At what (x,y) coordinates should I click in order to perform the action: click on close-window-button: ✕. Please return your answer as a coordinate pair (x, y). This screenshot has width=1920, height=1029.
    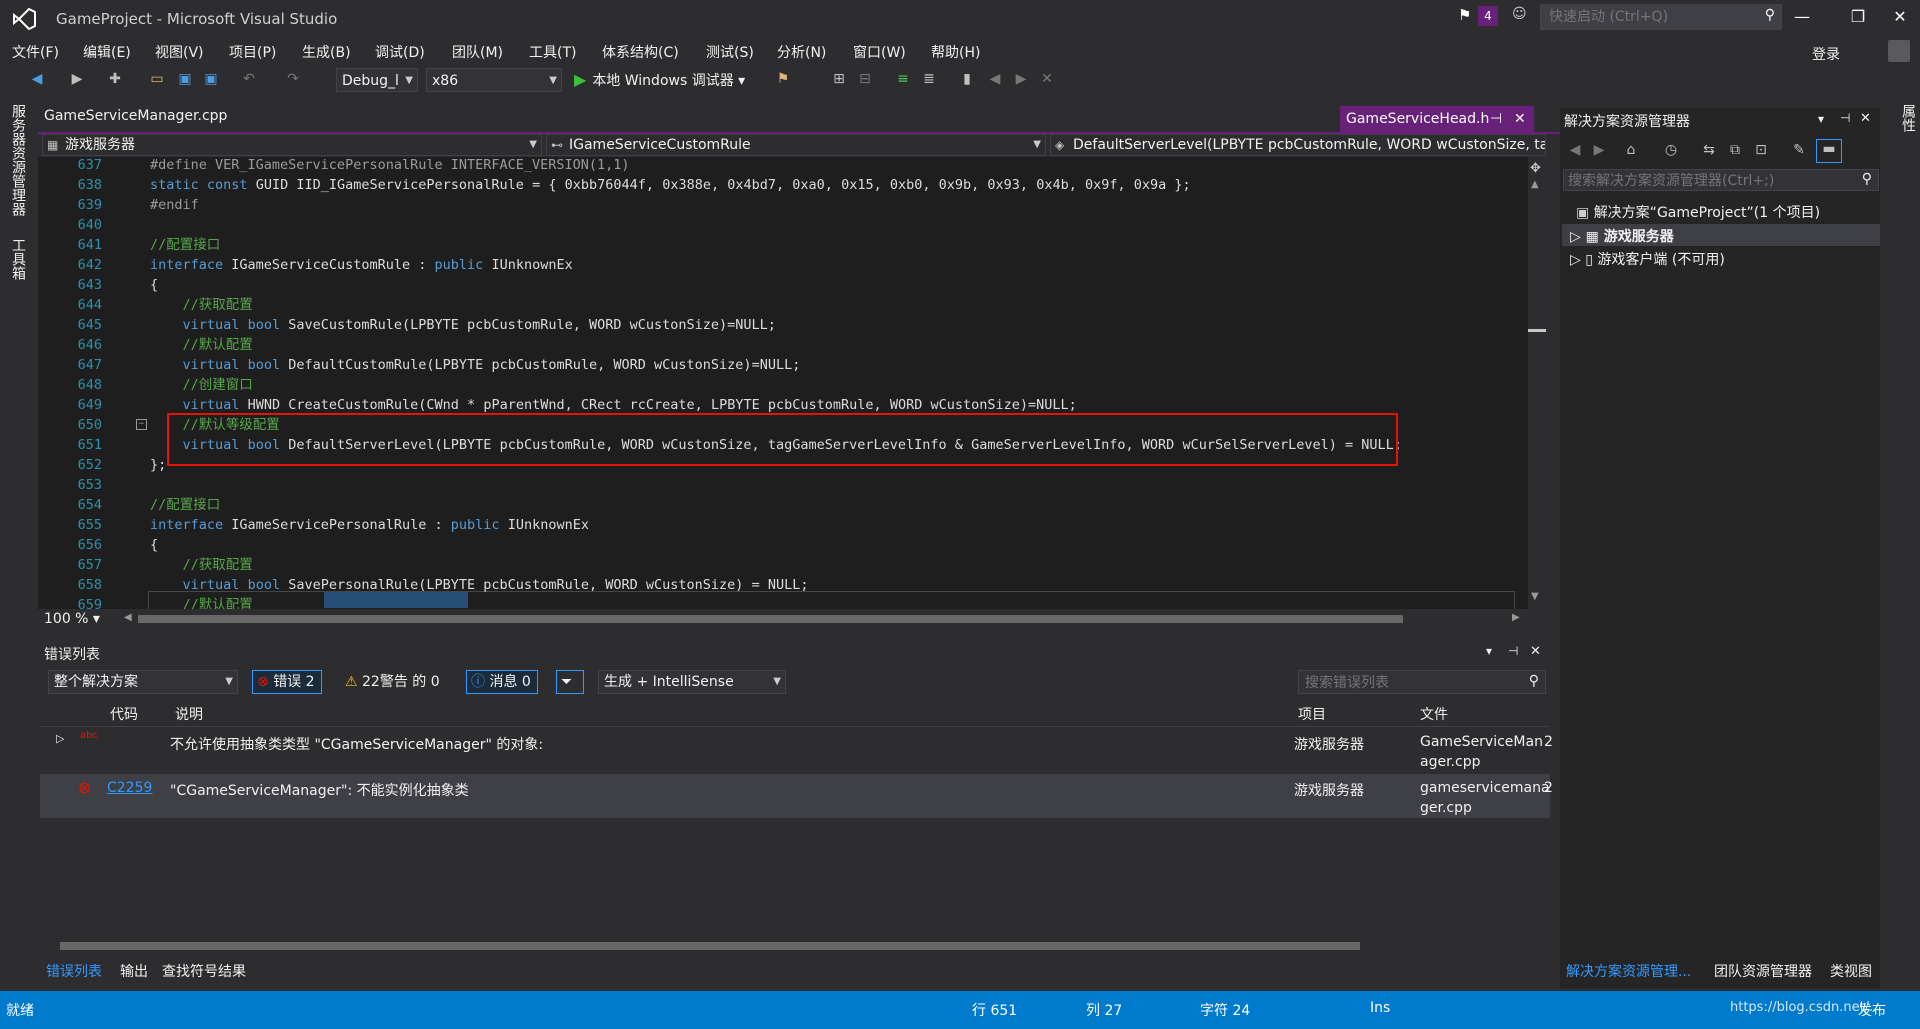
    Looking at the image, I should click on (1900, 17).